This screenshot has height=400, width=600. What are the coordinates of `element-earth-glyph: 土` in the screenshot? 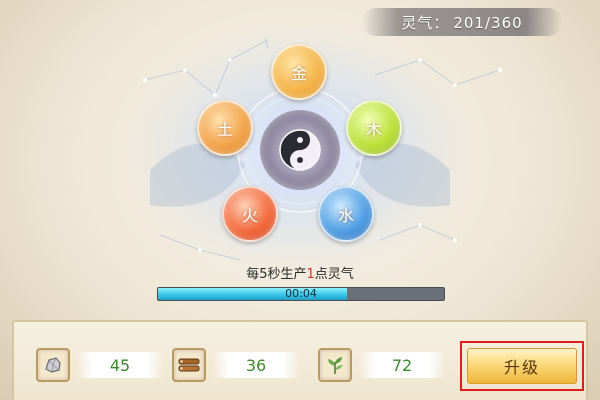 It's located at (224, 129).